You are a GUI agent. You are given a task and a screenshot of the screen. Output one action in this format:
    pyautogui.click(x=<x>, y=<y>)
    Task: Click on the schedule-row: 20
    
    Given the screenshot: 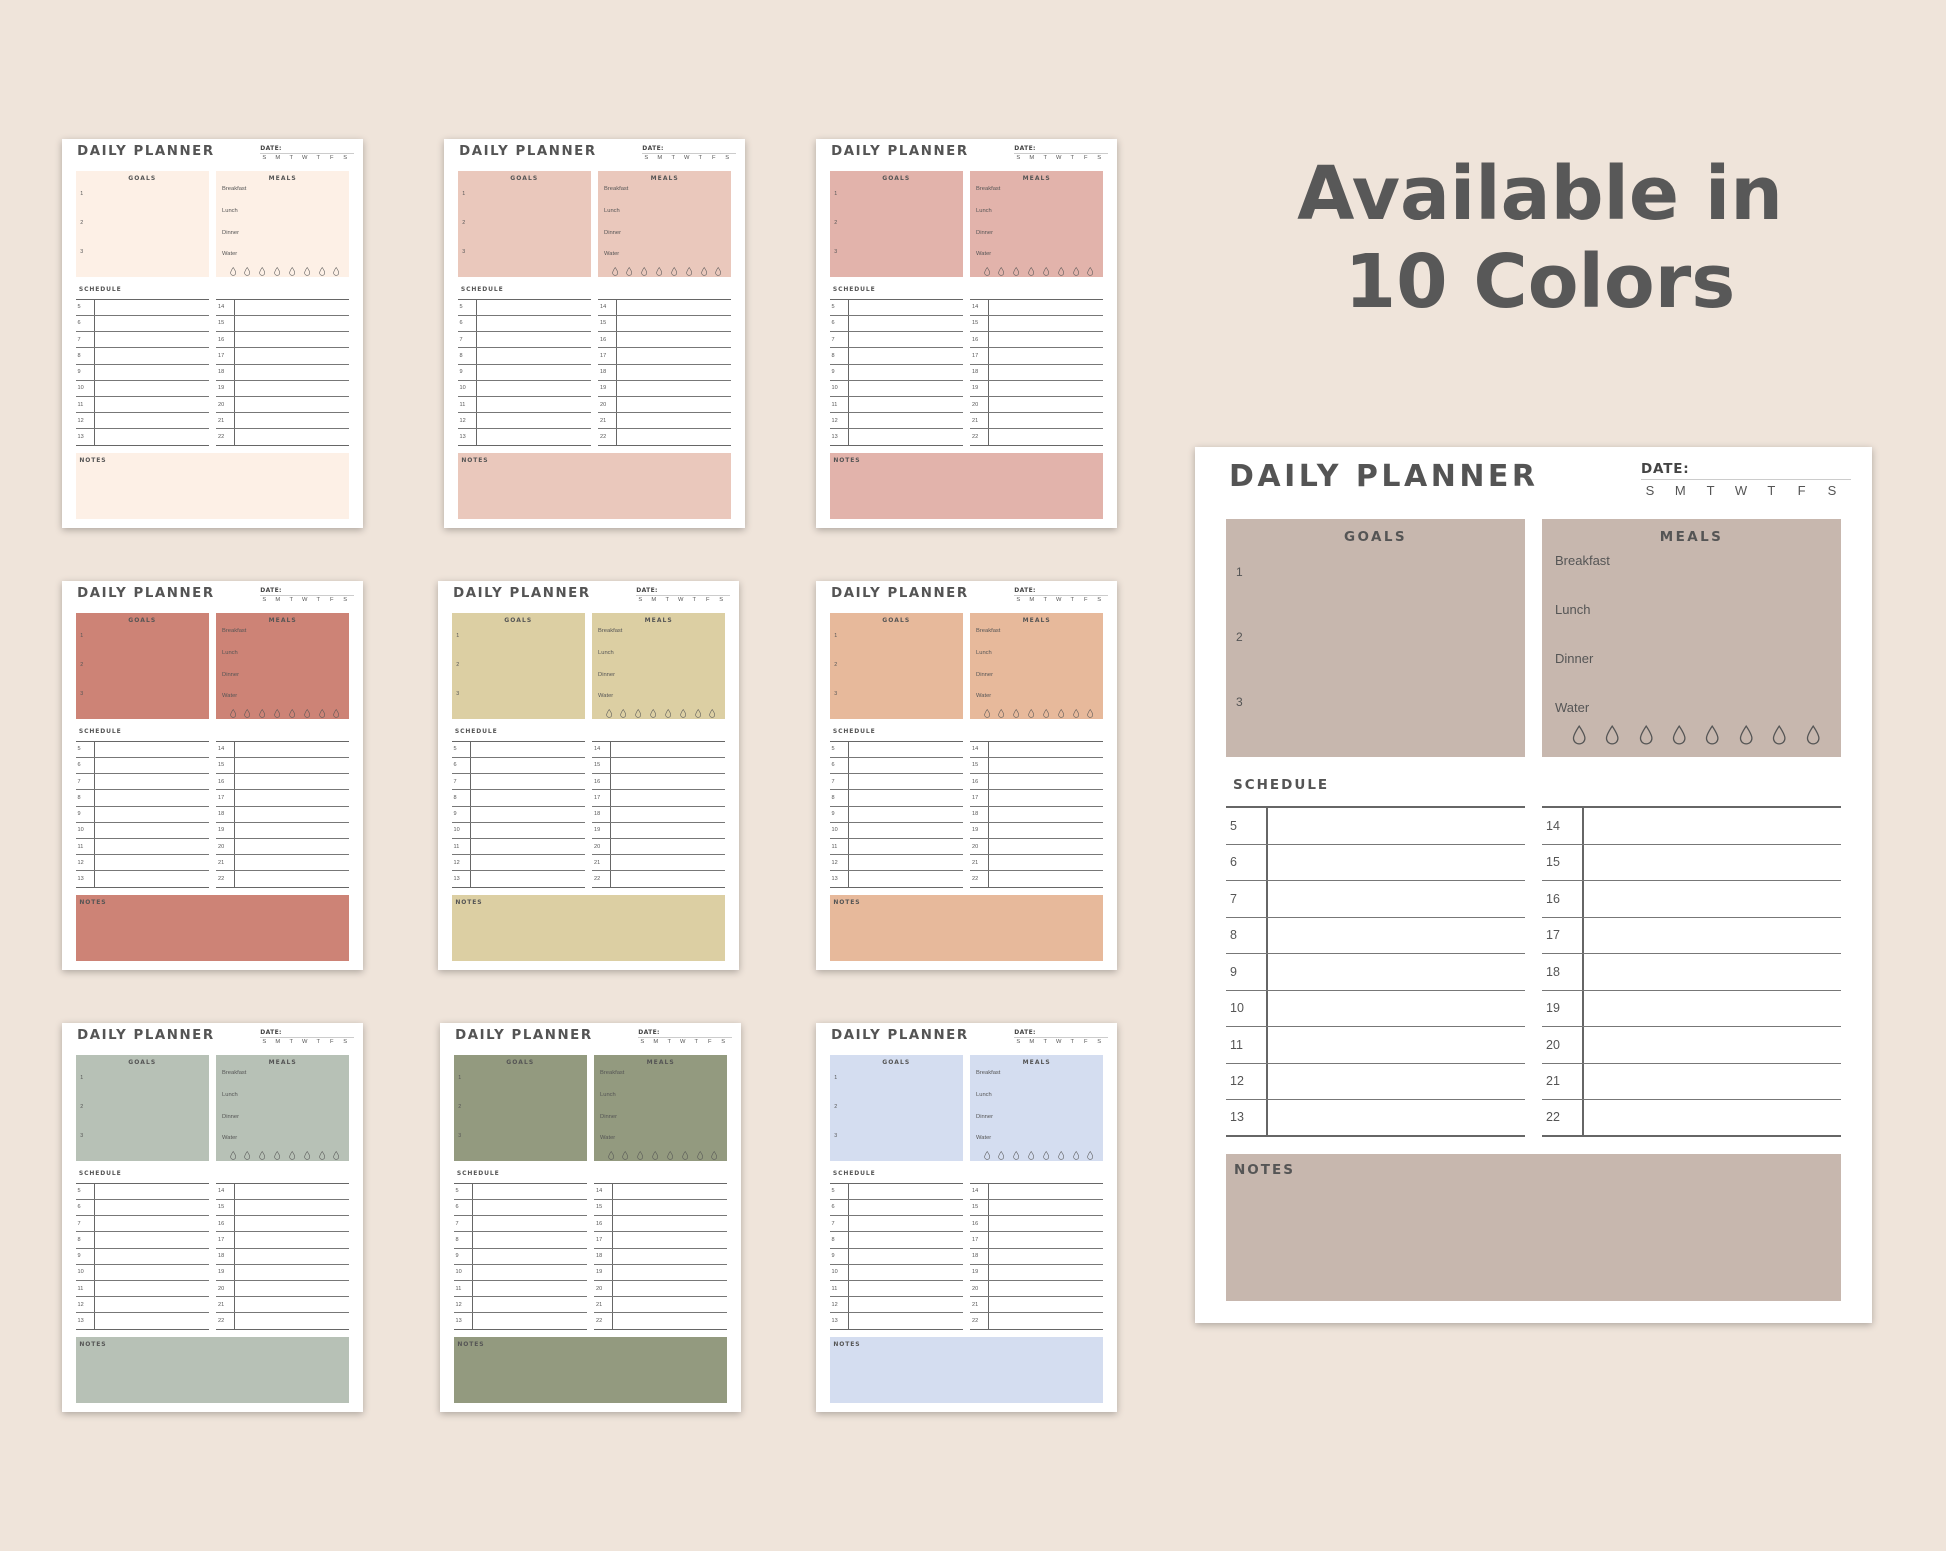 What is the action you would take?
    pyautogui.click(x=1691, y=1045)
    